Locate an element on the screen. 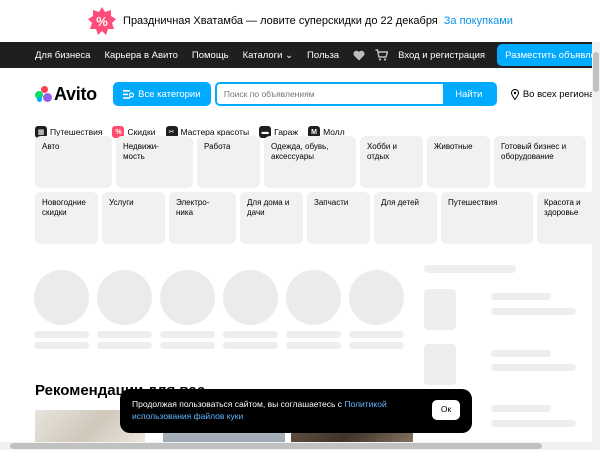  nav-catalogs: Каталоги ⌄ is located at coordinates (268, 55).